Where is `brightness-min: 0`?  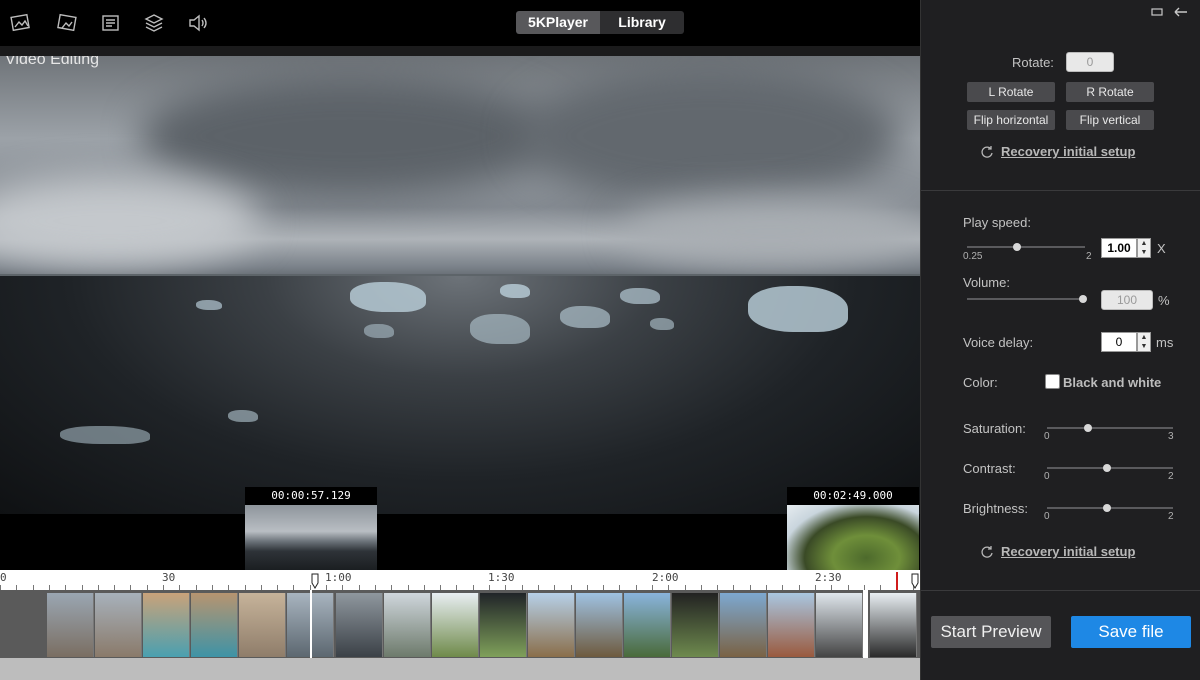 brightness-min: 0 is located at coordinates (1047, 516).